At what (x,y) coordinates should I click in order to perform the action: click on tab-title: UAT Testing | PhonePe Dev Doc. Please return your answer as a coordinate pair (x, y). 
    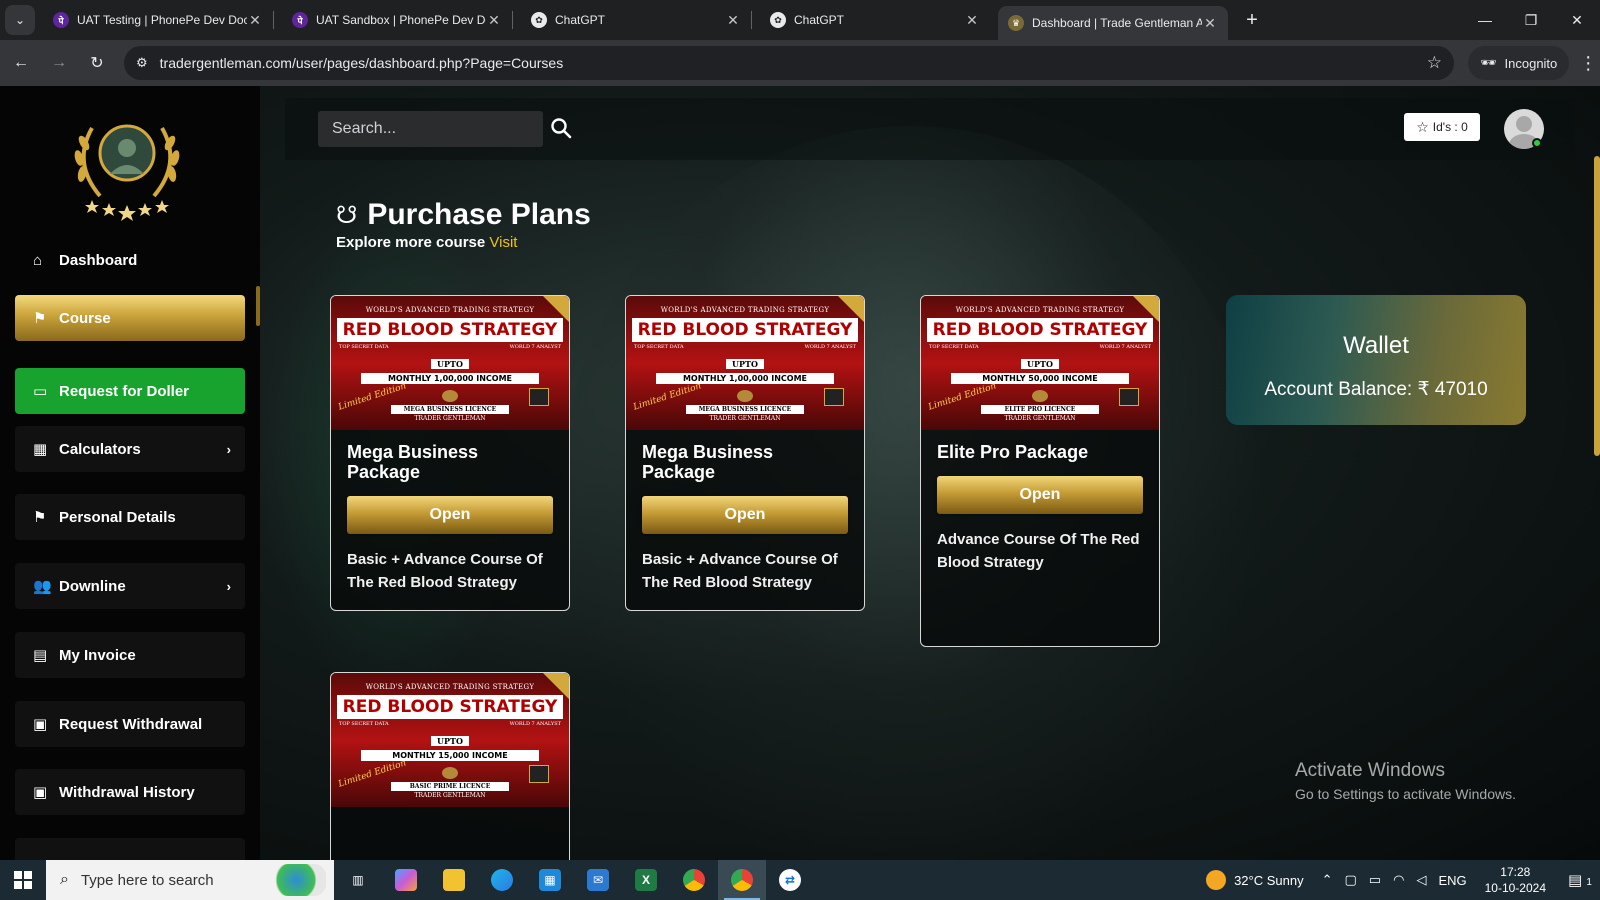
    Looking at the image, I should click on (162, 20).